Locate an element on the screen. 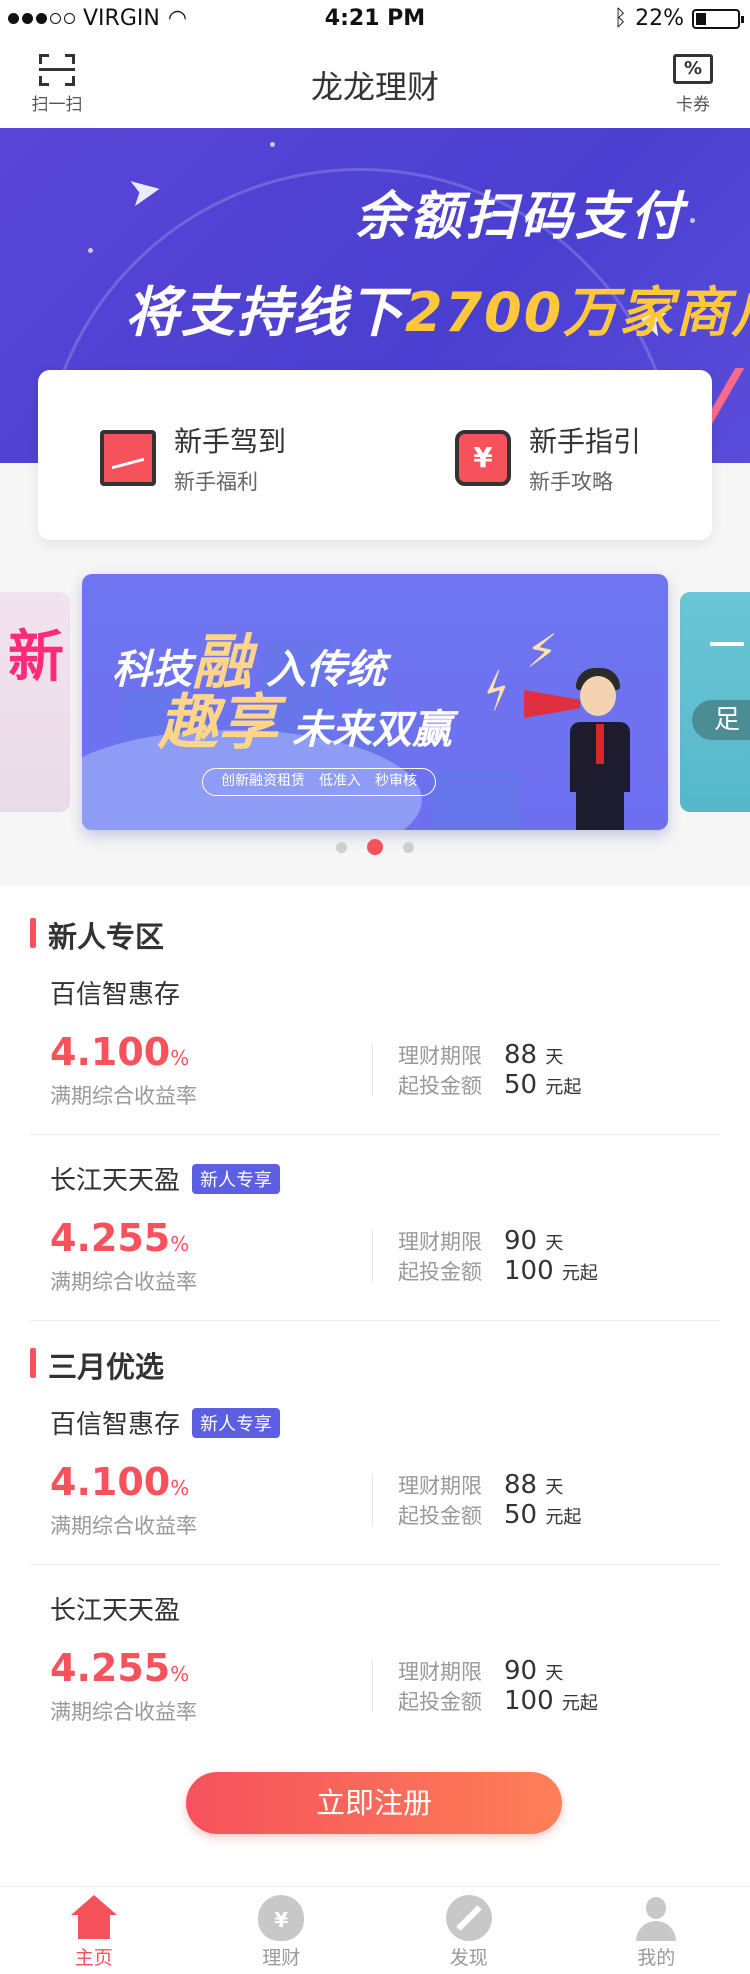 The height and width of the screenshot is (1974, 750). tab-label: 主页 is located at coordinates (93, 1958).